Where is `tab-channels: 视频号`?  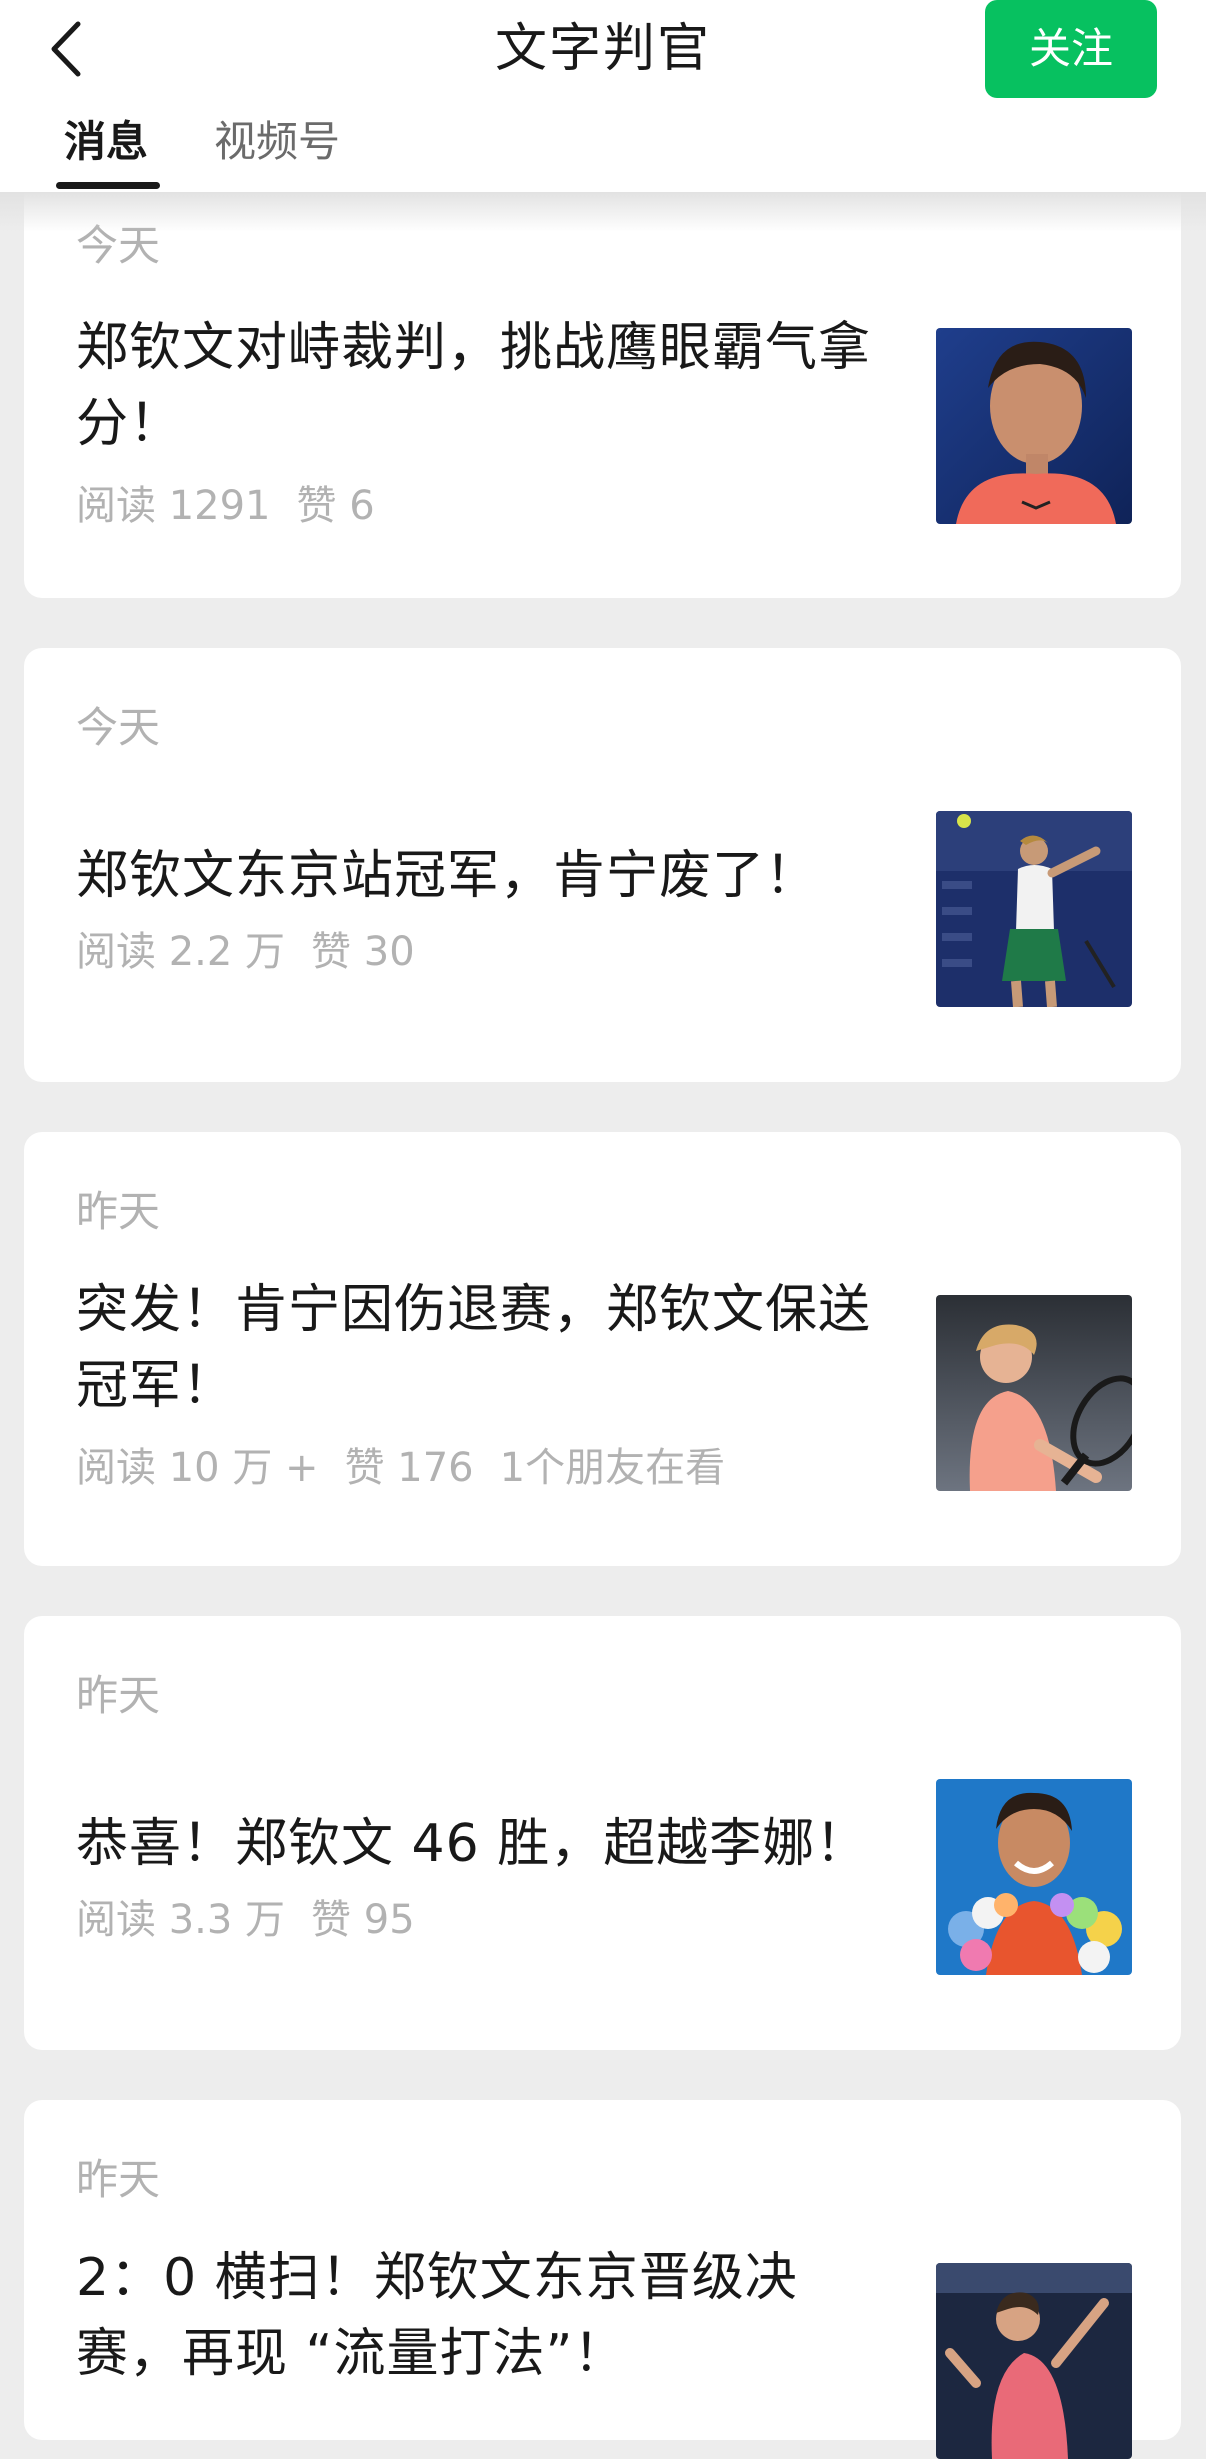 tab-channels: 视频号 is located at coordinates (277, 142).